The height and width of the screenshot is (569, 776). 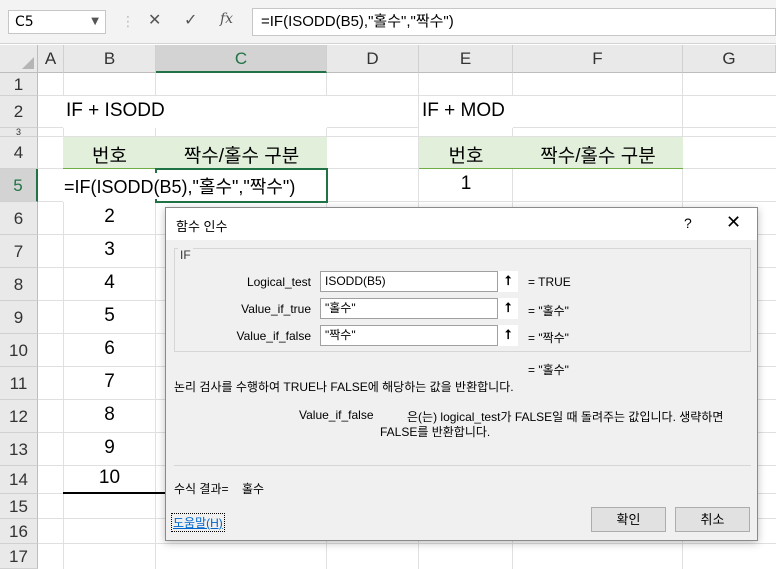 I want to click on name-box: C5 ▼, so click(x=57, y=22).